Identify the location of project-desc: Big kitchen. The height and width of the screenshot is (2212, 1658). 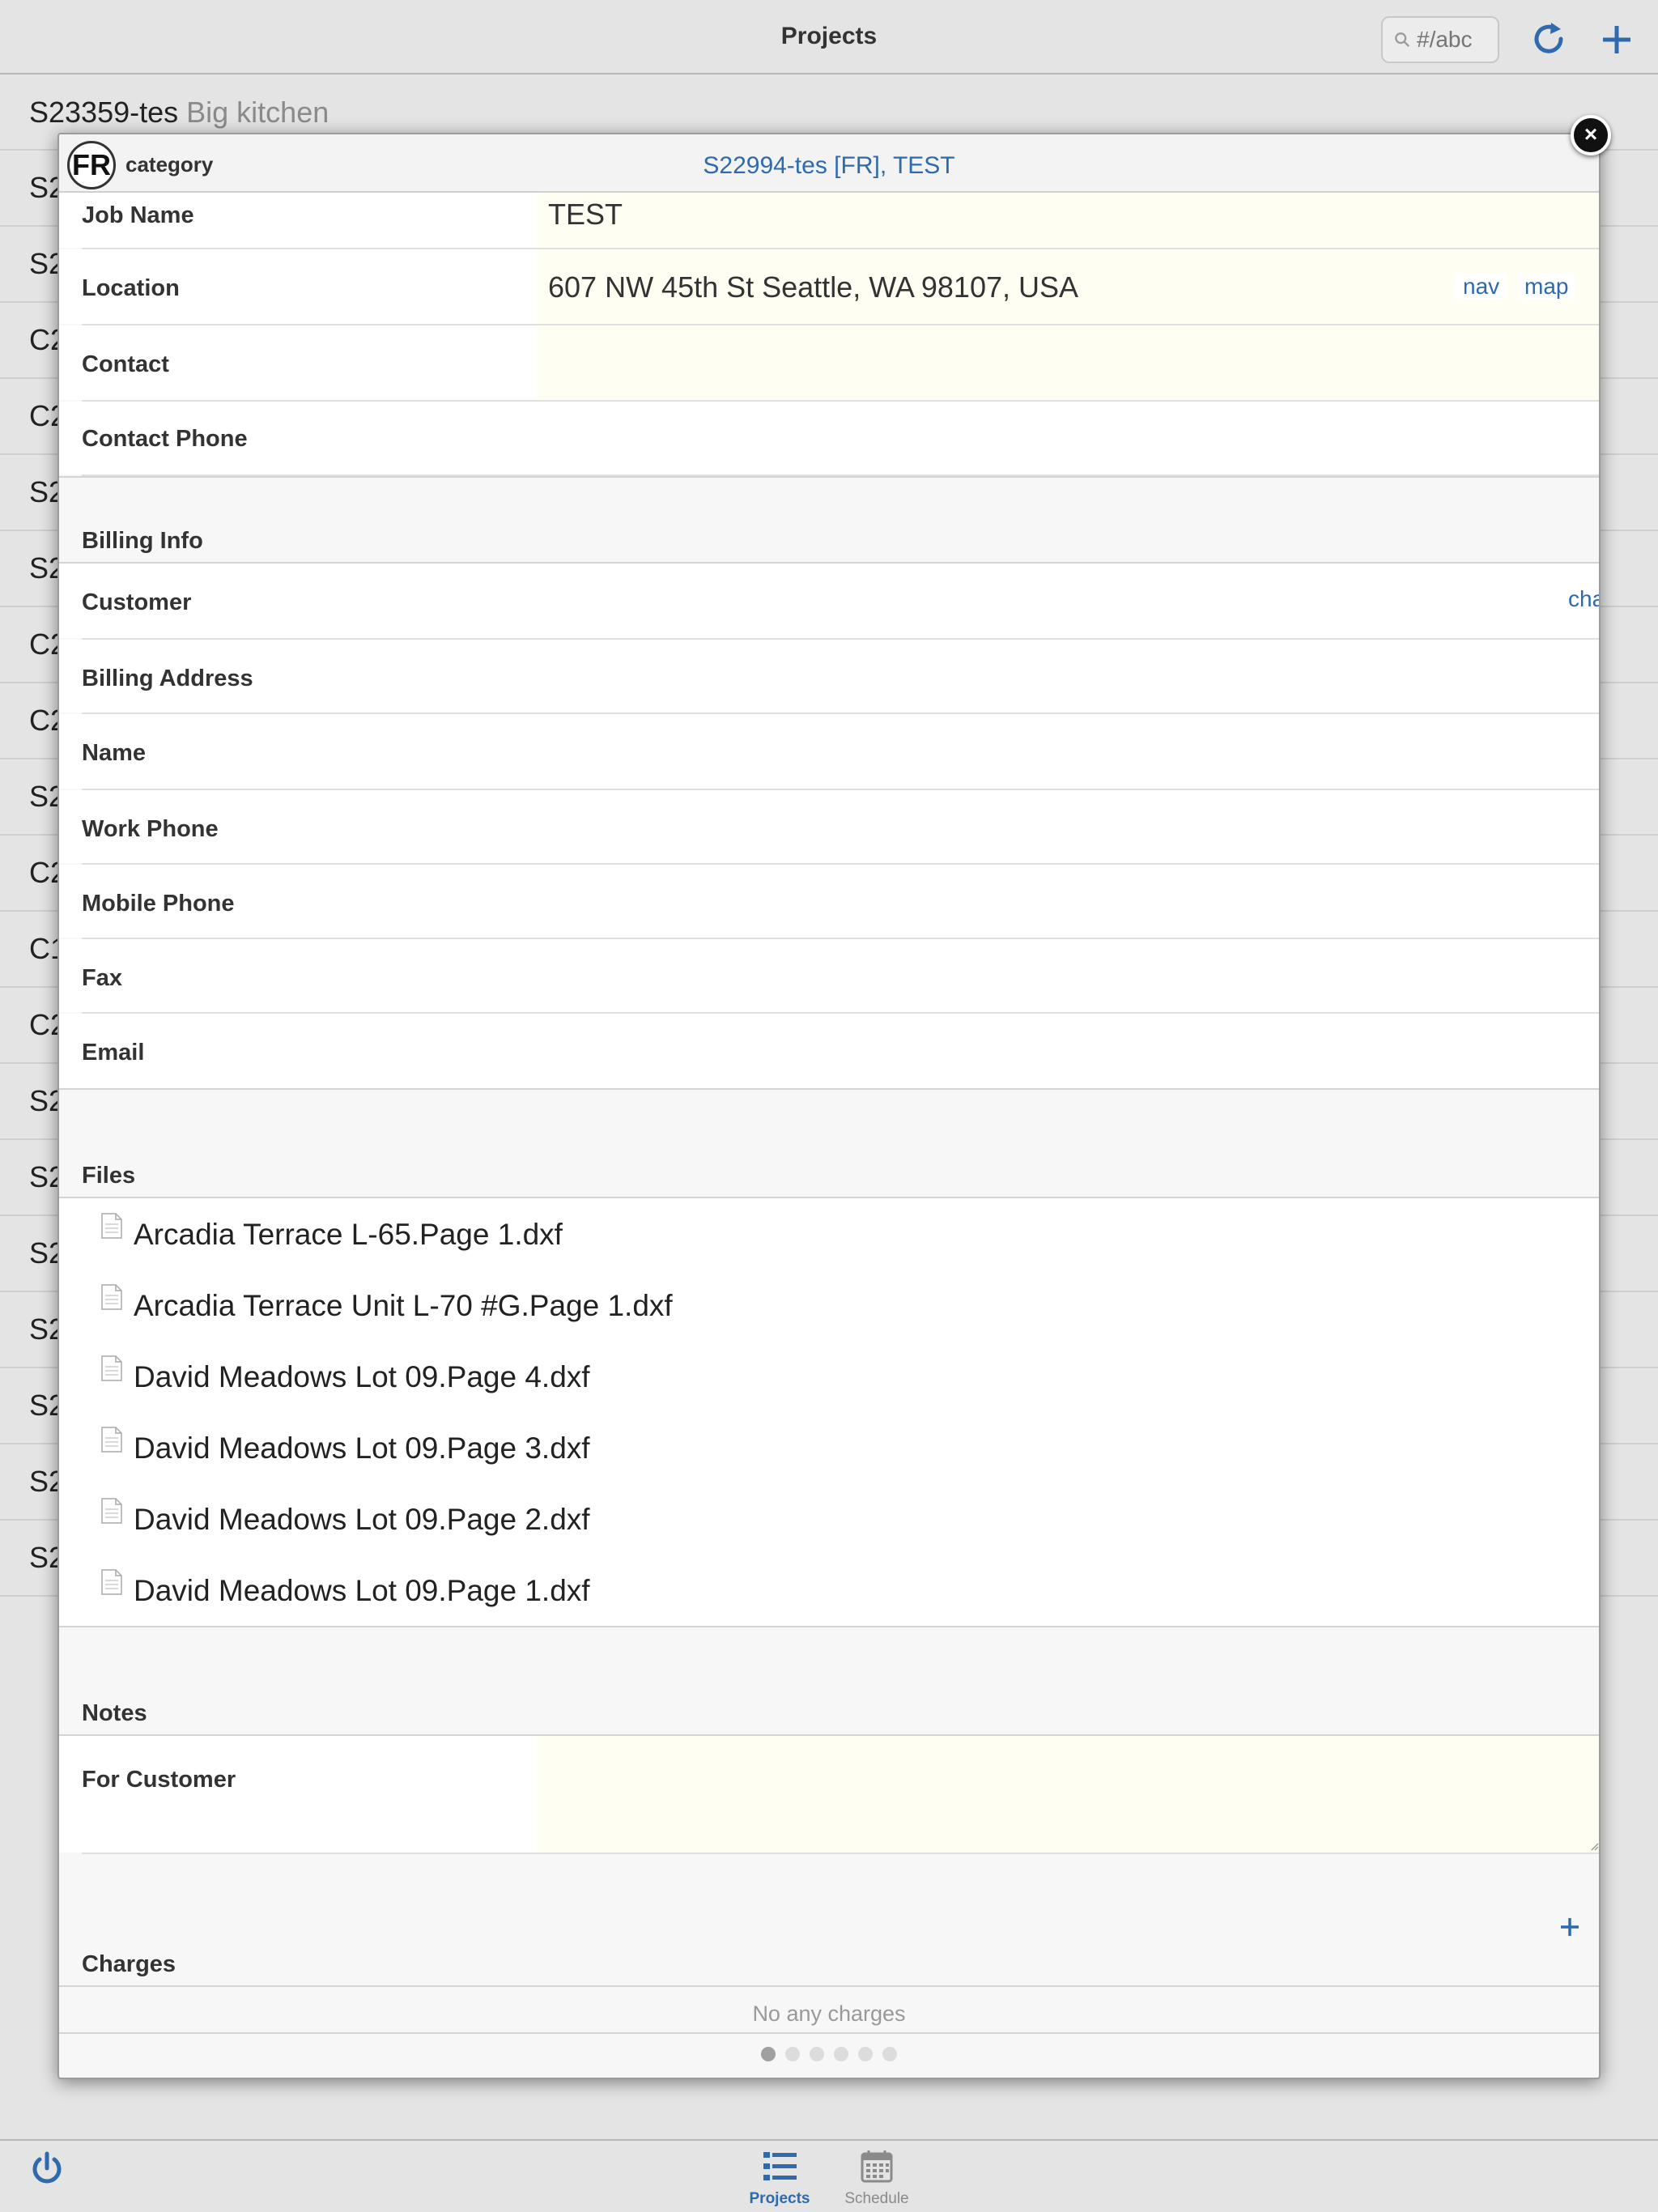
(257, 113).